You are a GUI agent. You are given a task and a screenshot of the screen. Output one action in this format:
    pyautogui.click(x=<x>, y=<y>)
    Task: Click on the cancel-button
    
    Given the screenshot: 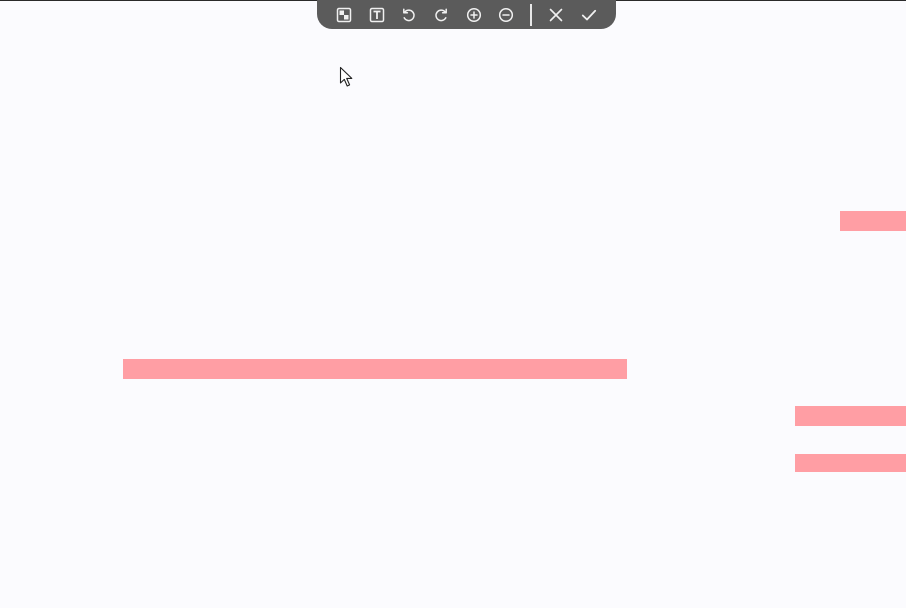 What is the action you would take?
    pyautogui.click(x=556, y=14)
    